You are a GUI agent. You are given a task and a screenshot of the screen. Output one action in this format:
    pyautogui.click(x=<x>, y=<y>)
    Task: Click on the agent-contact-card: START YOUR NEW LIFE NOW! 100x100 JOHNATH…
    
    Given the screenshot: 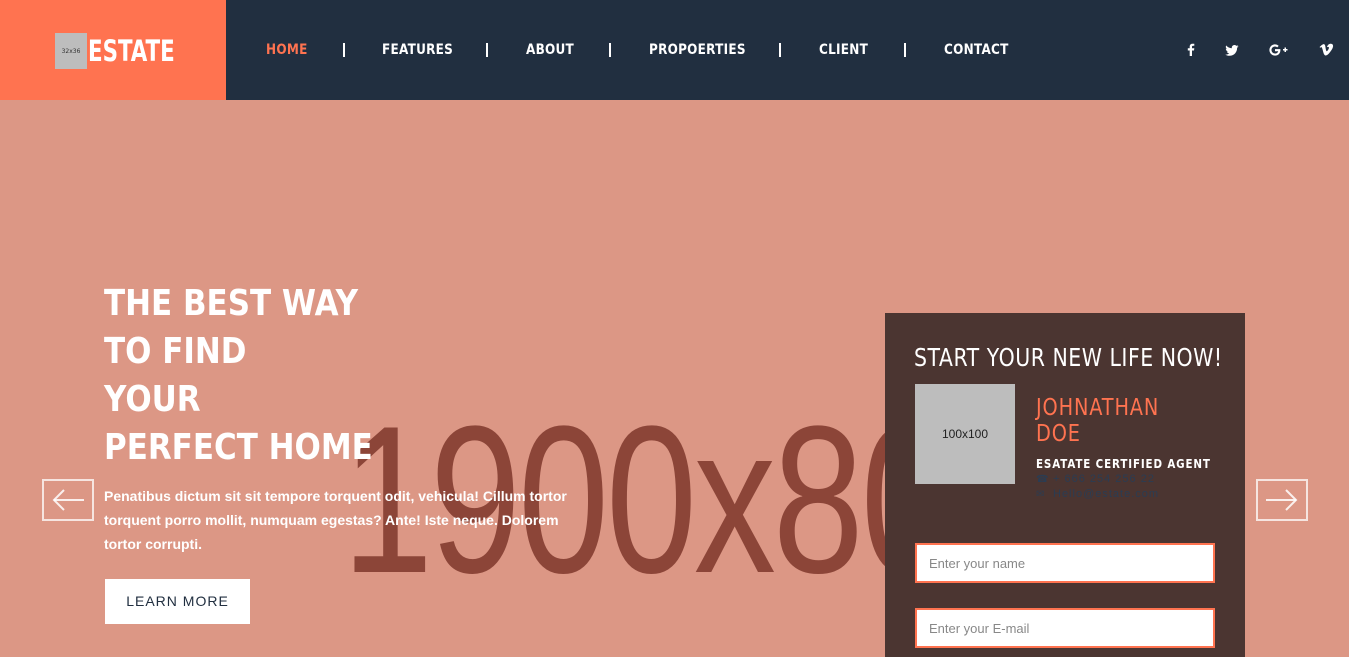 What is the action you would take?
    pyautogui.click(x=1065, y=485)
    